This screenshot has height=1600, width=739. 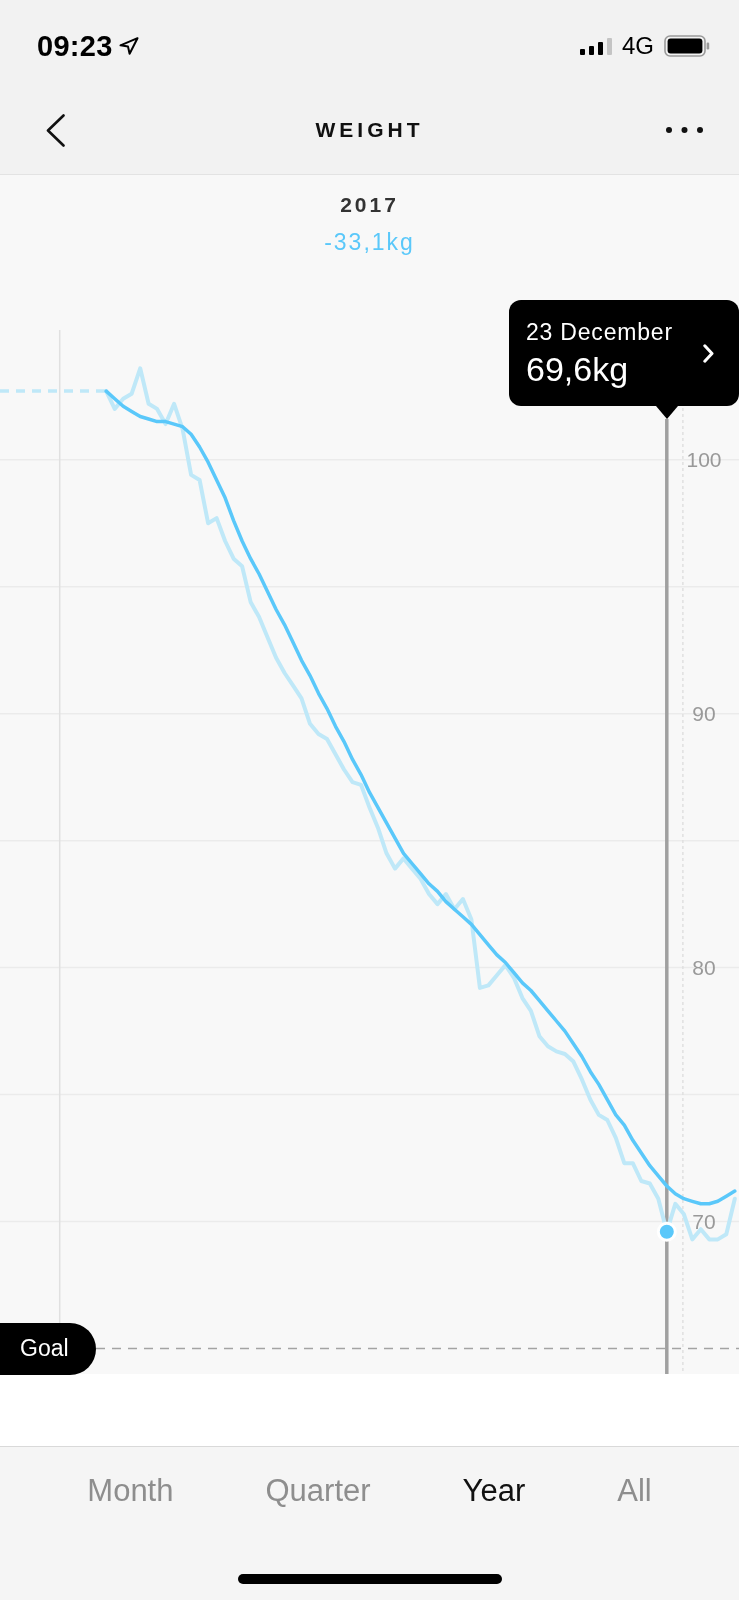 What do you see at coordinates (704, 1222) in the screenshot?
I see `axis-label: 70` at bounding box center [704, 1222].